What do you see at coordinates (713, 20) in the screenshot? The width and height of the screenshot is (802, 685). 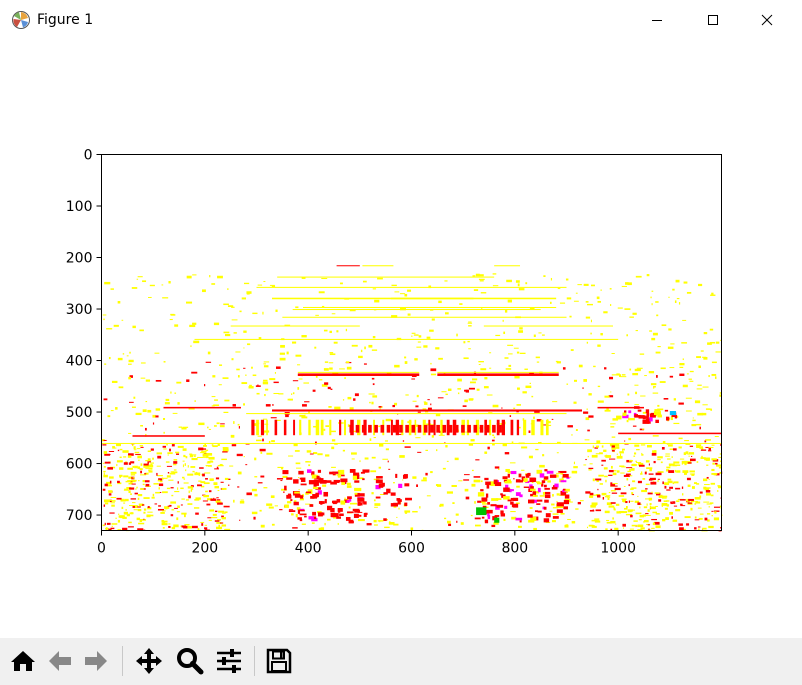 I see `maximize-button` at bounding box center [713, 20].